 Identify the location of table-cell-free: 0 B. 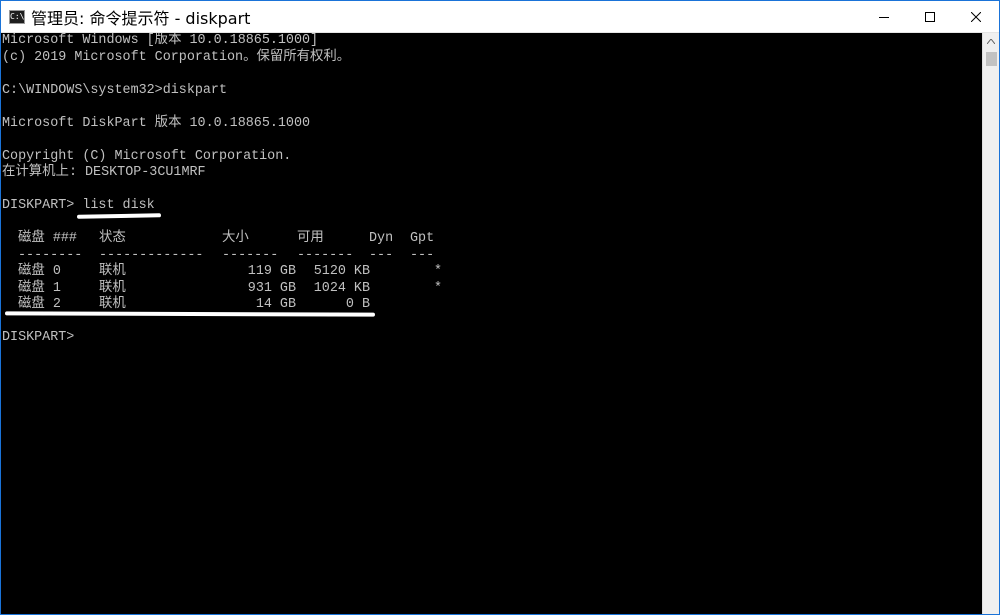
(357, 304).